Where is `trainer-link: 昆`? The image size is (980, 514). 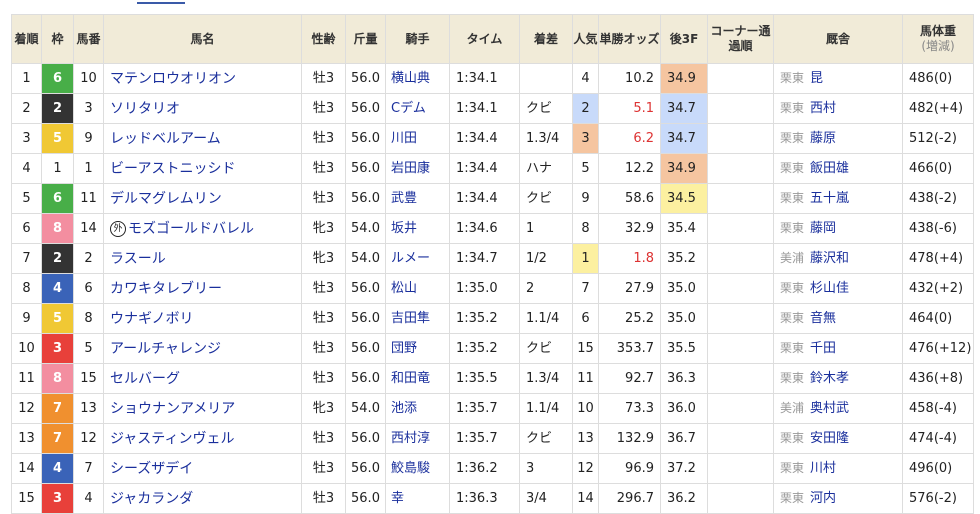 trainer-link: 昆 is located at coordinates (816, 78).